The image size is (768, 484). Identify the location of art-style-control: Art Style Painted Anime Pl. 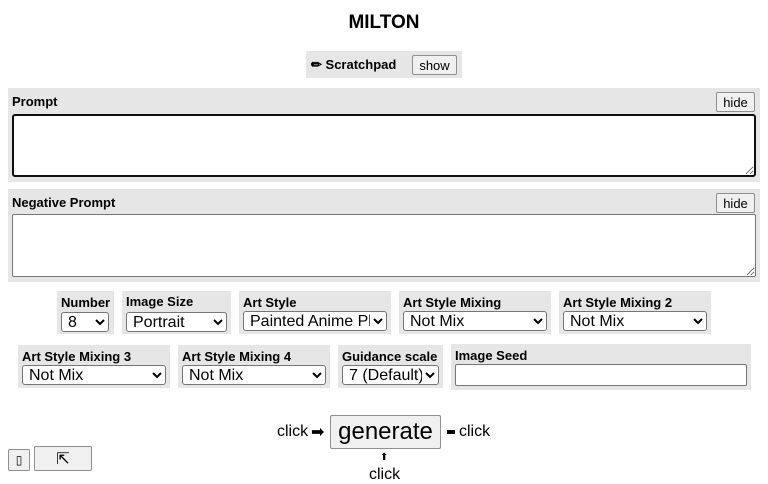
(315, 312).